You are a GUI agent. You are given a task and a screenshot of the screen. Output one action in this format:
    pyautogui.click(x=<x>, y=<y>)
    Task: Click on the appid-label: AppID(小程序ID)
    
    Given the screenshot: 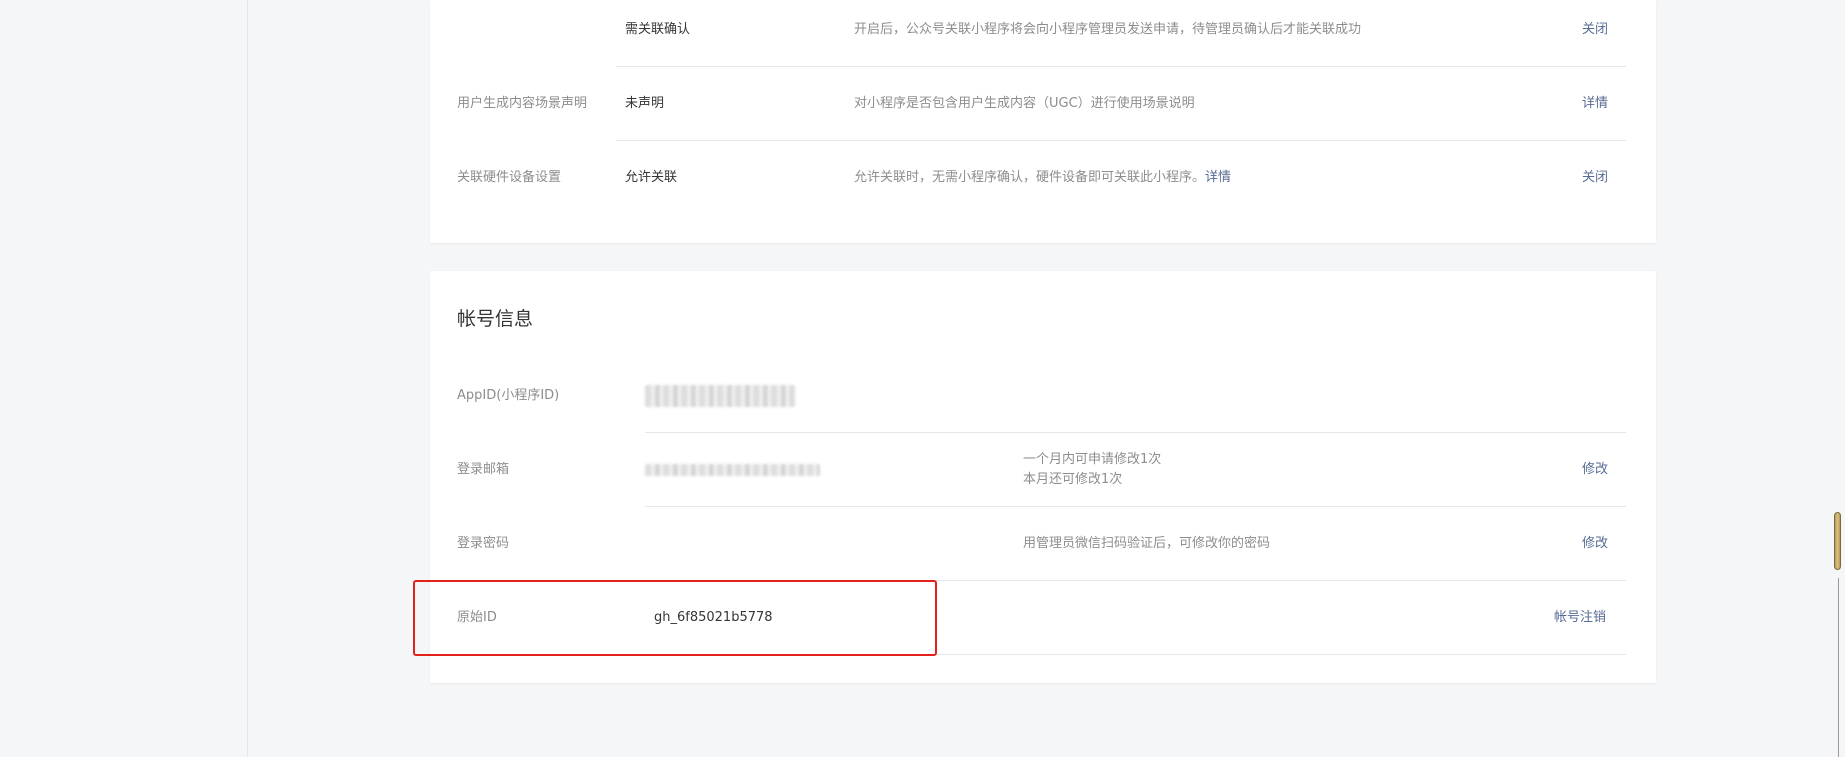 What is the action you would take?
    pyautogui.click(x=508, y=395)
    